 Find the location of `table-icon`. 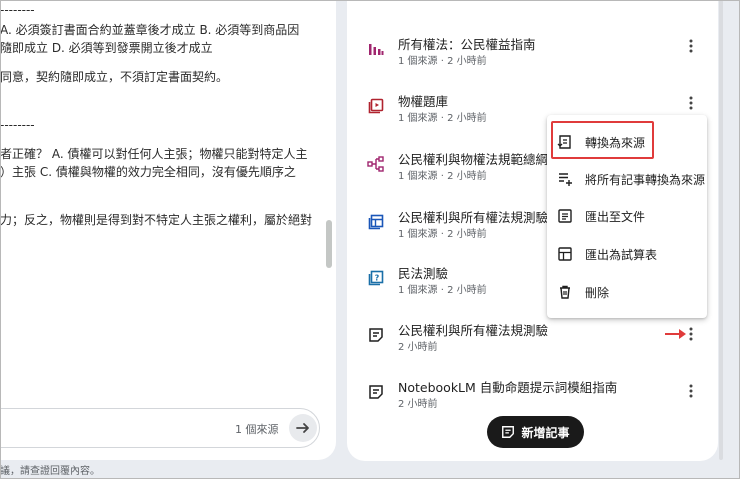

table-icon is located at coordinates (376, 222).